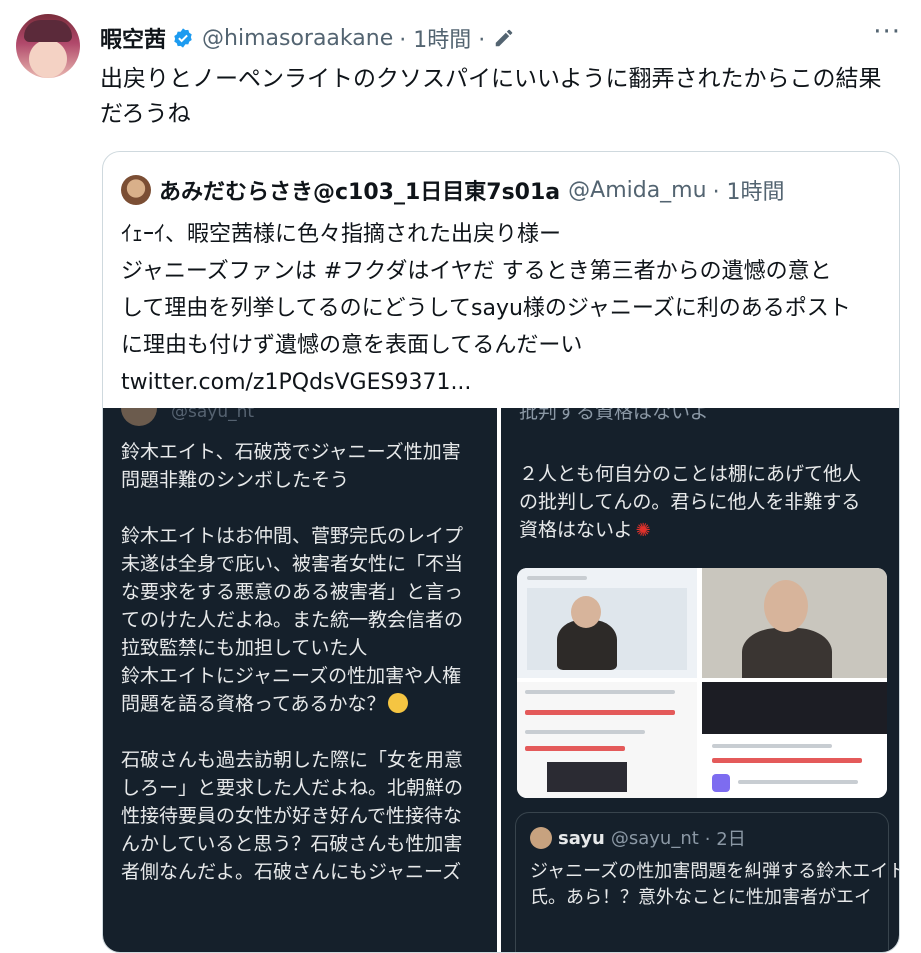  What do you see at coordinates (341, 234) in the screenshot?
I see `quote-line: ｲｪｰｲ、暇空茜様に色々指摘された出戻り様ー` at bounding box center [341, 234].